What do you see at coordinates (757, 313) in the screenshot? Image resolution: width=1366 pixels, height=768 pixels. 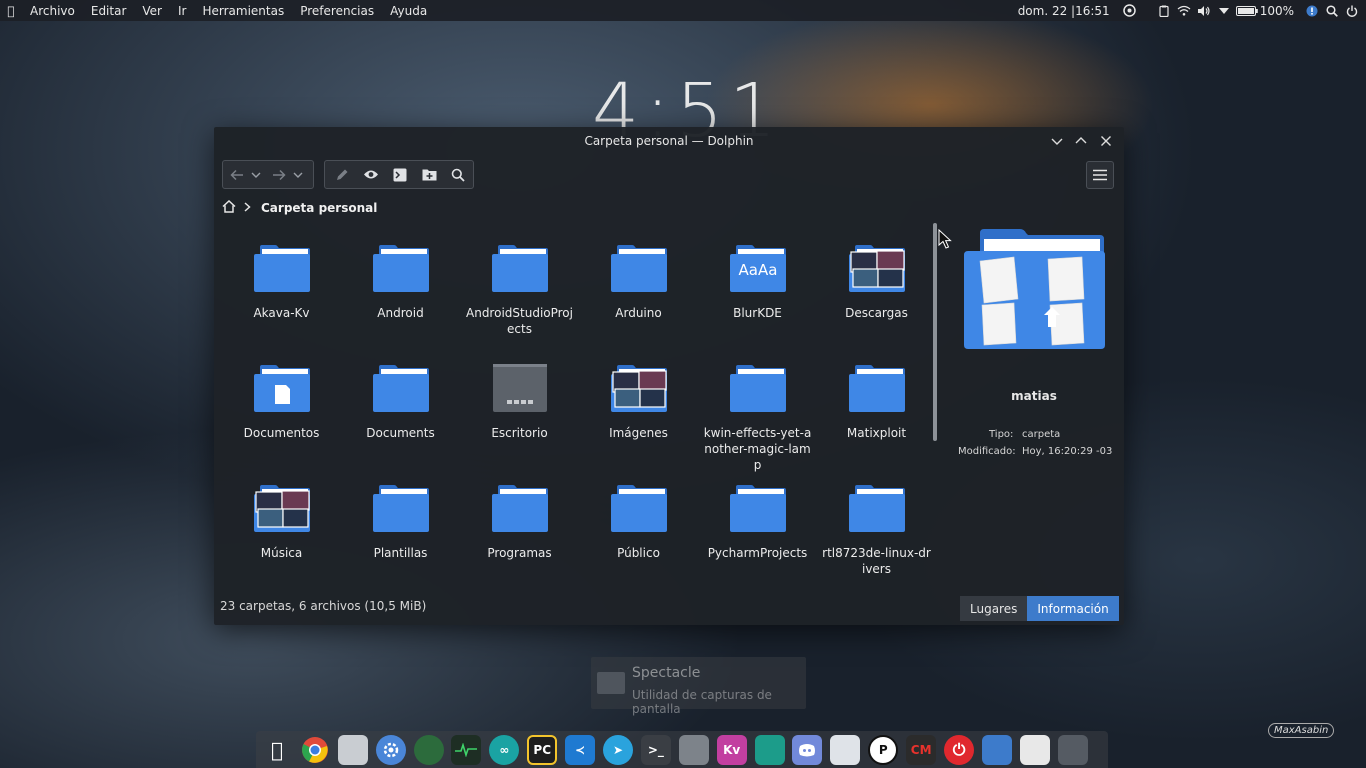 I see `file-item-label: BlurKDE` at bounding box center [757, 313].